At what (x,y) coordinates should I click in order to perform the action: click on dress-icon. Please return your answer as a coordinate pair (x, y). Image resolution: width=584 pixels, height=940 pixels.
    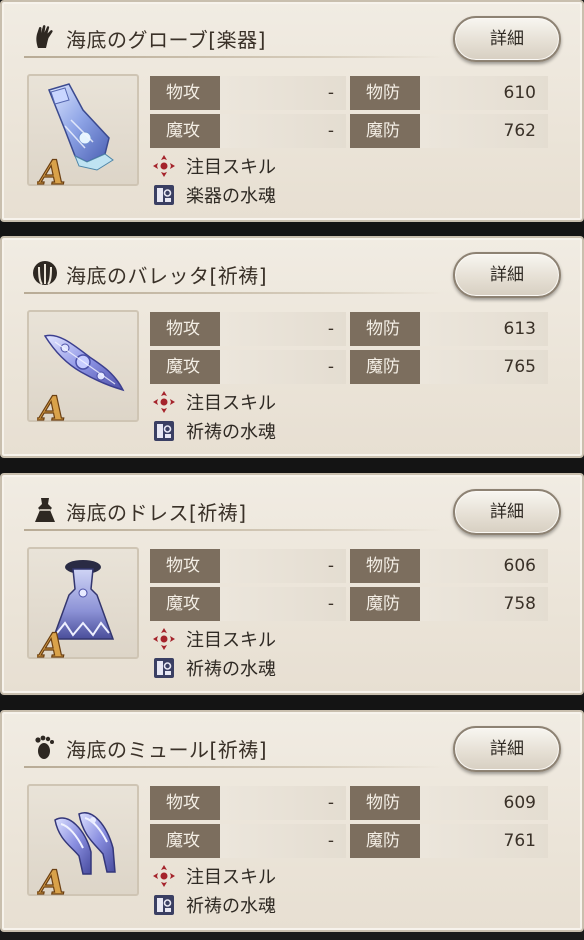
    Looking at the image, I should click on (45, 510).